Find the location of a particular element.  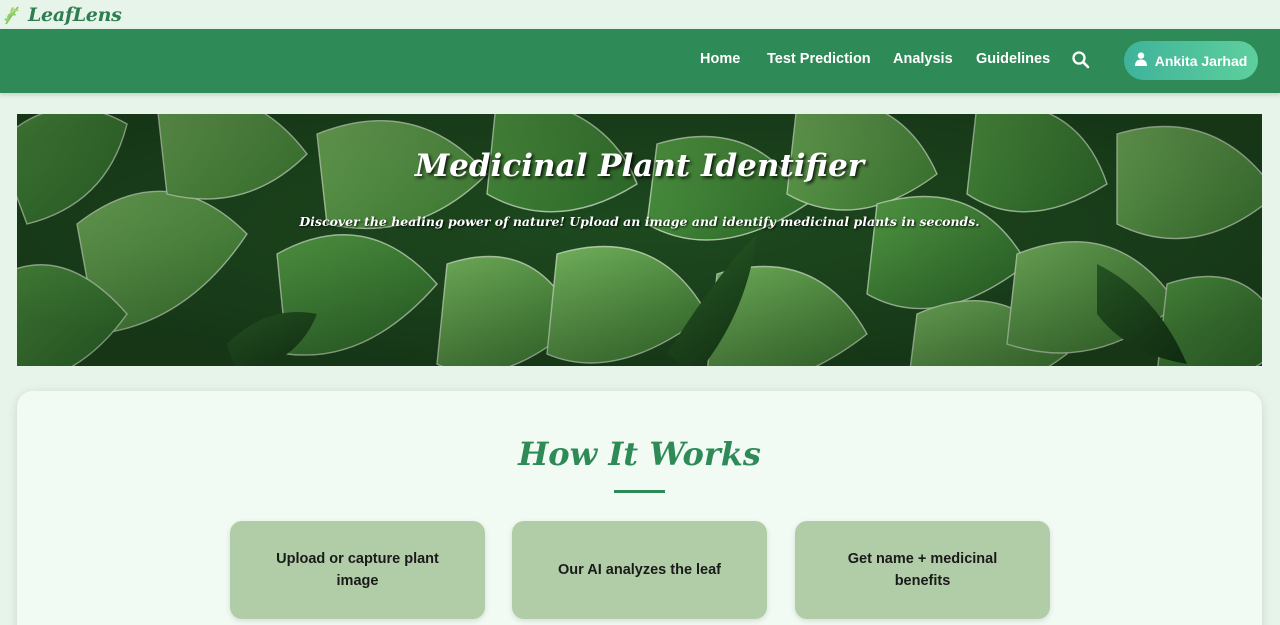

user-profile-button: Ankita Jarhad is located at coordinates (1191, 60).